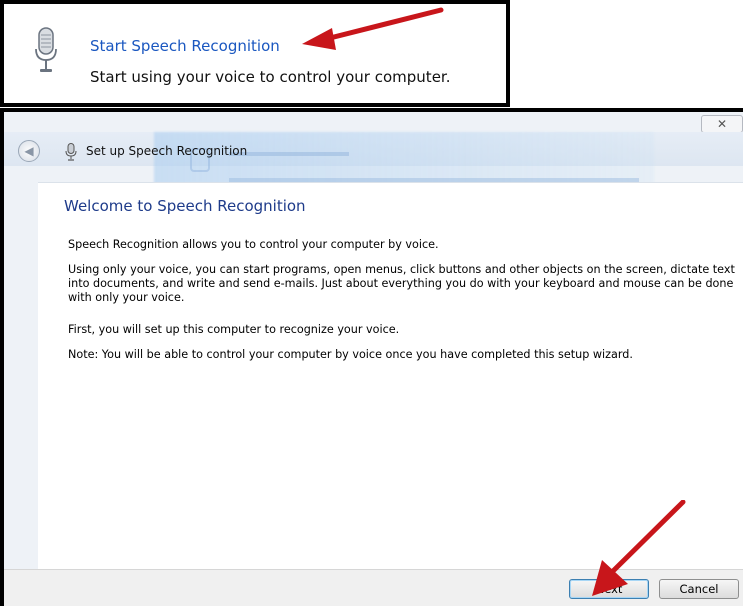  Describe the element at coordinates (185, 46) in the screenshot. I see `start-speech-recognition-link: Start Speech Recognition` at that location.